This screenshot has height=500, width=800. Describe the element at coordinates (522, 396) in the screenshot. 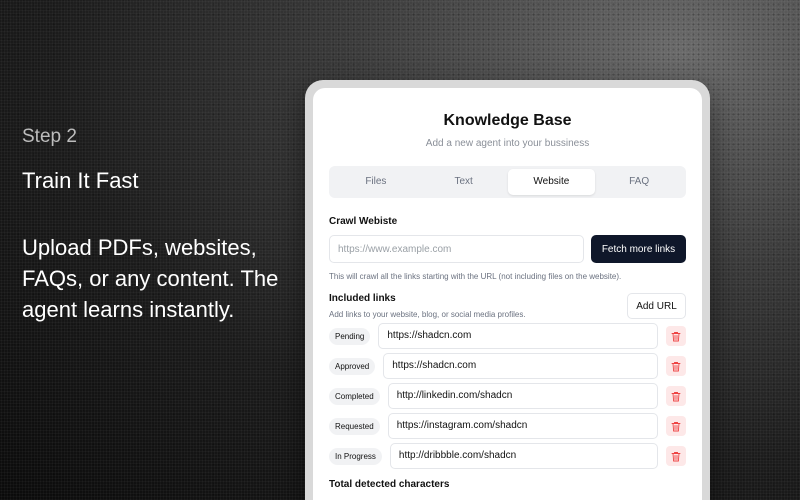

I see `link-url-field: http://linkedin.com/shadcn` at that location.